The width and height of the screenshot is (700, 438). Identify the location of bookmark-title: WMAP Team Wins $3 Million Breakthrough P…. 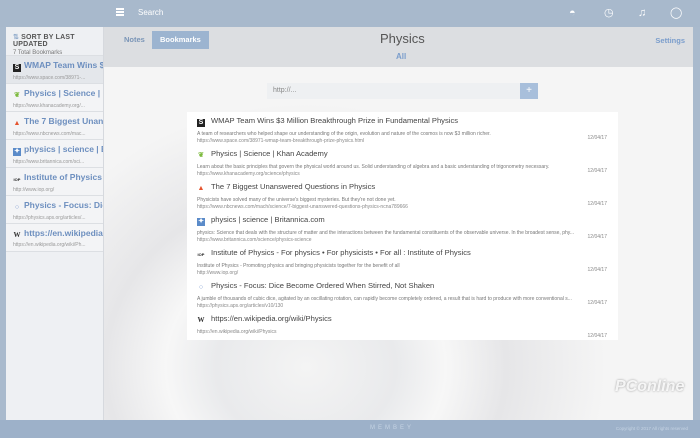
(334, 120).